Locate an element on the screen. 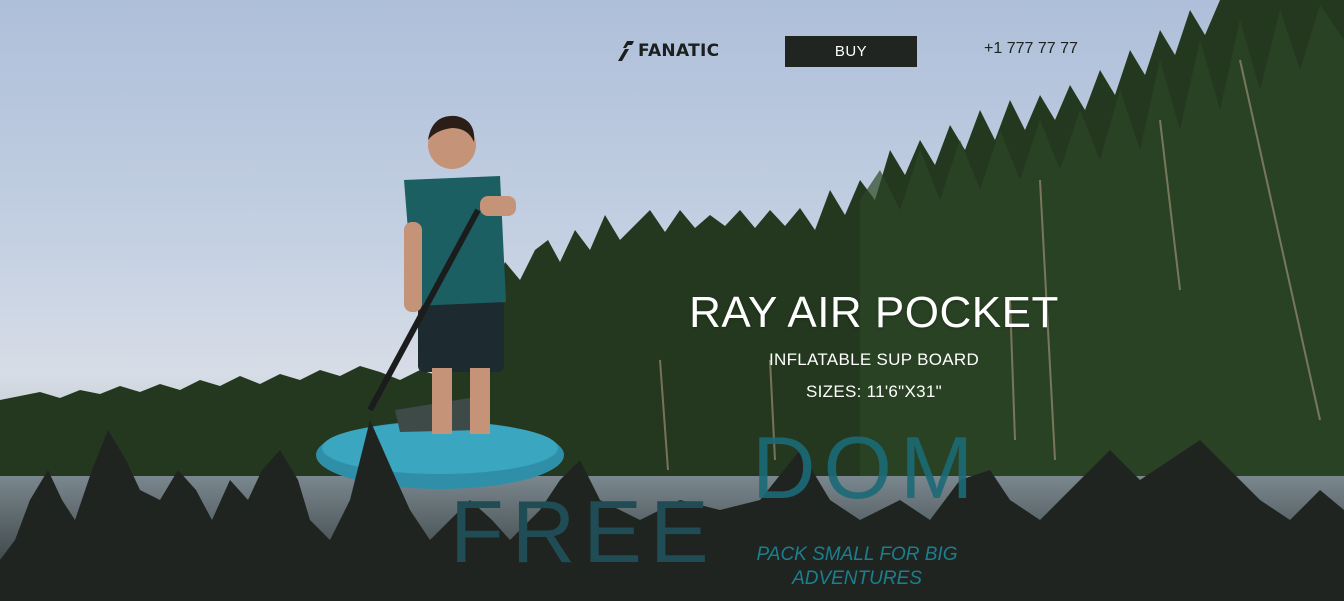  product-subtitle: INFLATABLE SUP BOARD is located at coordinates (874, 359).